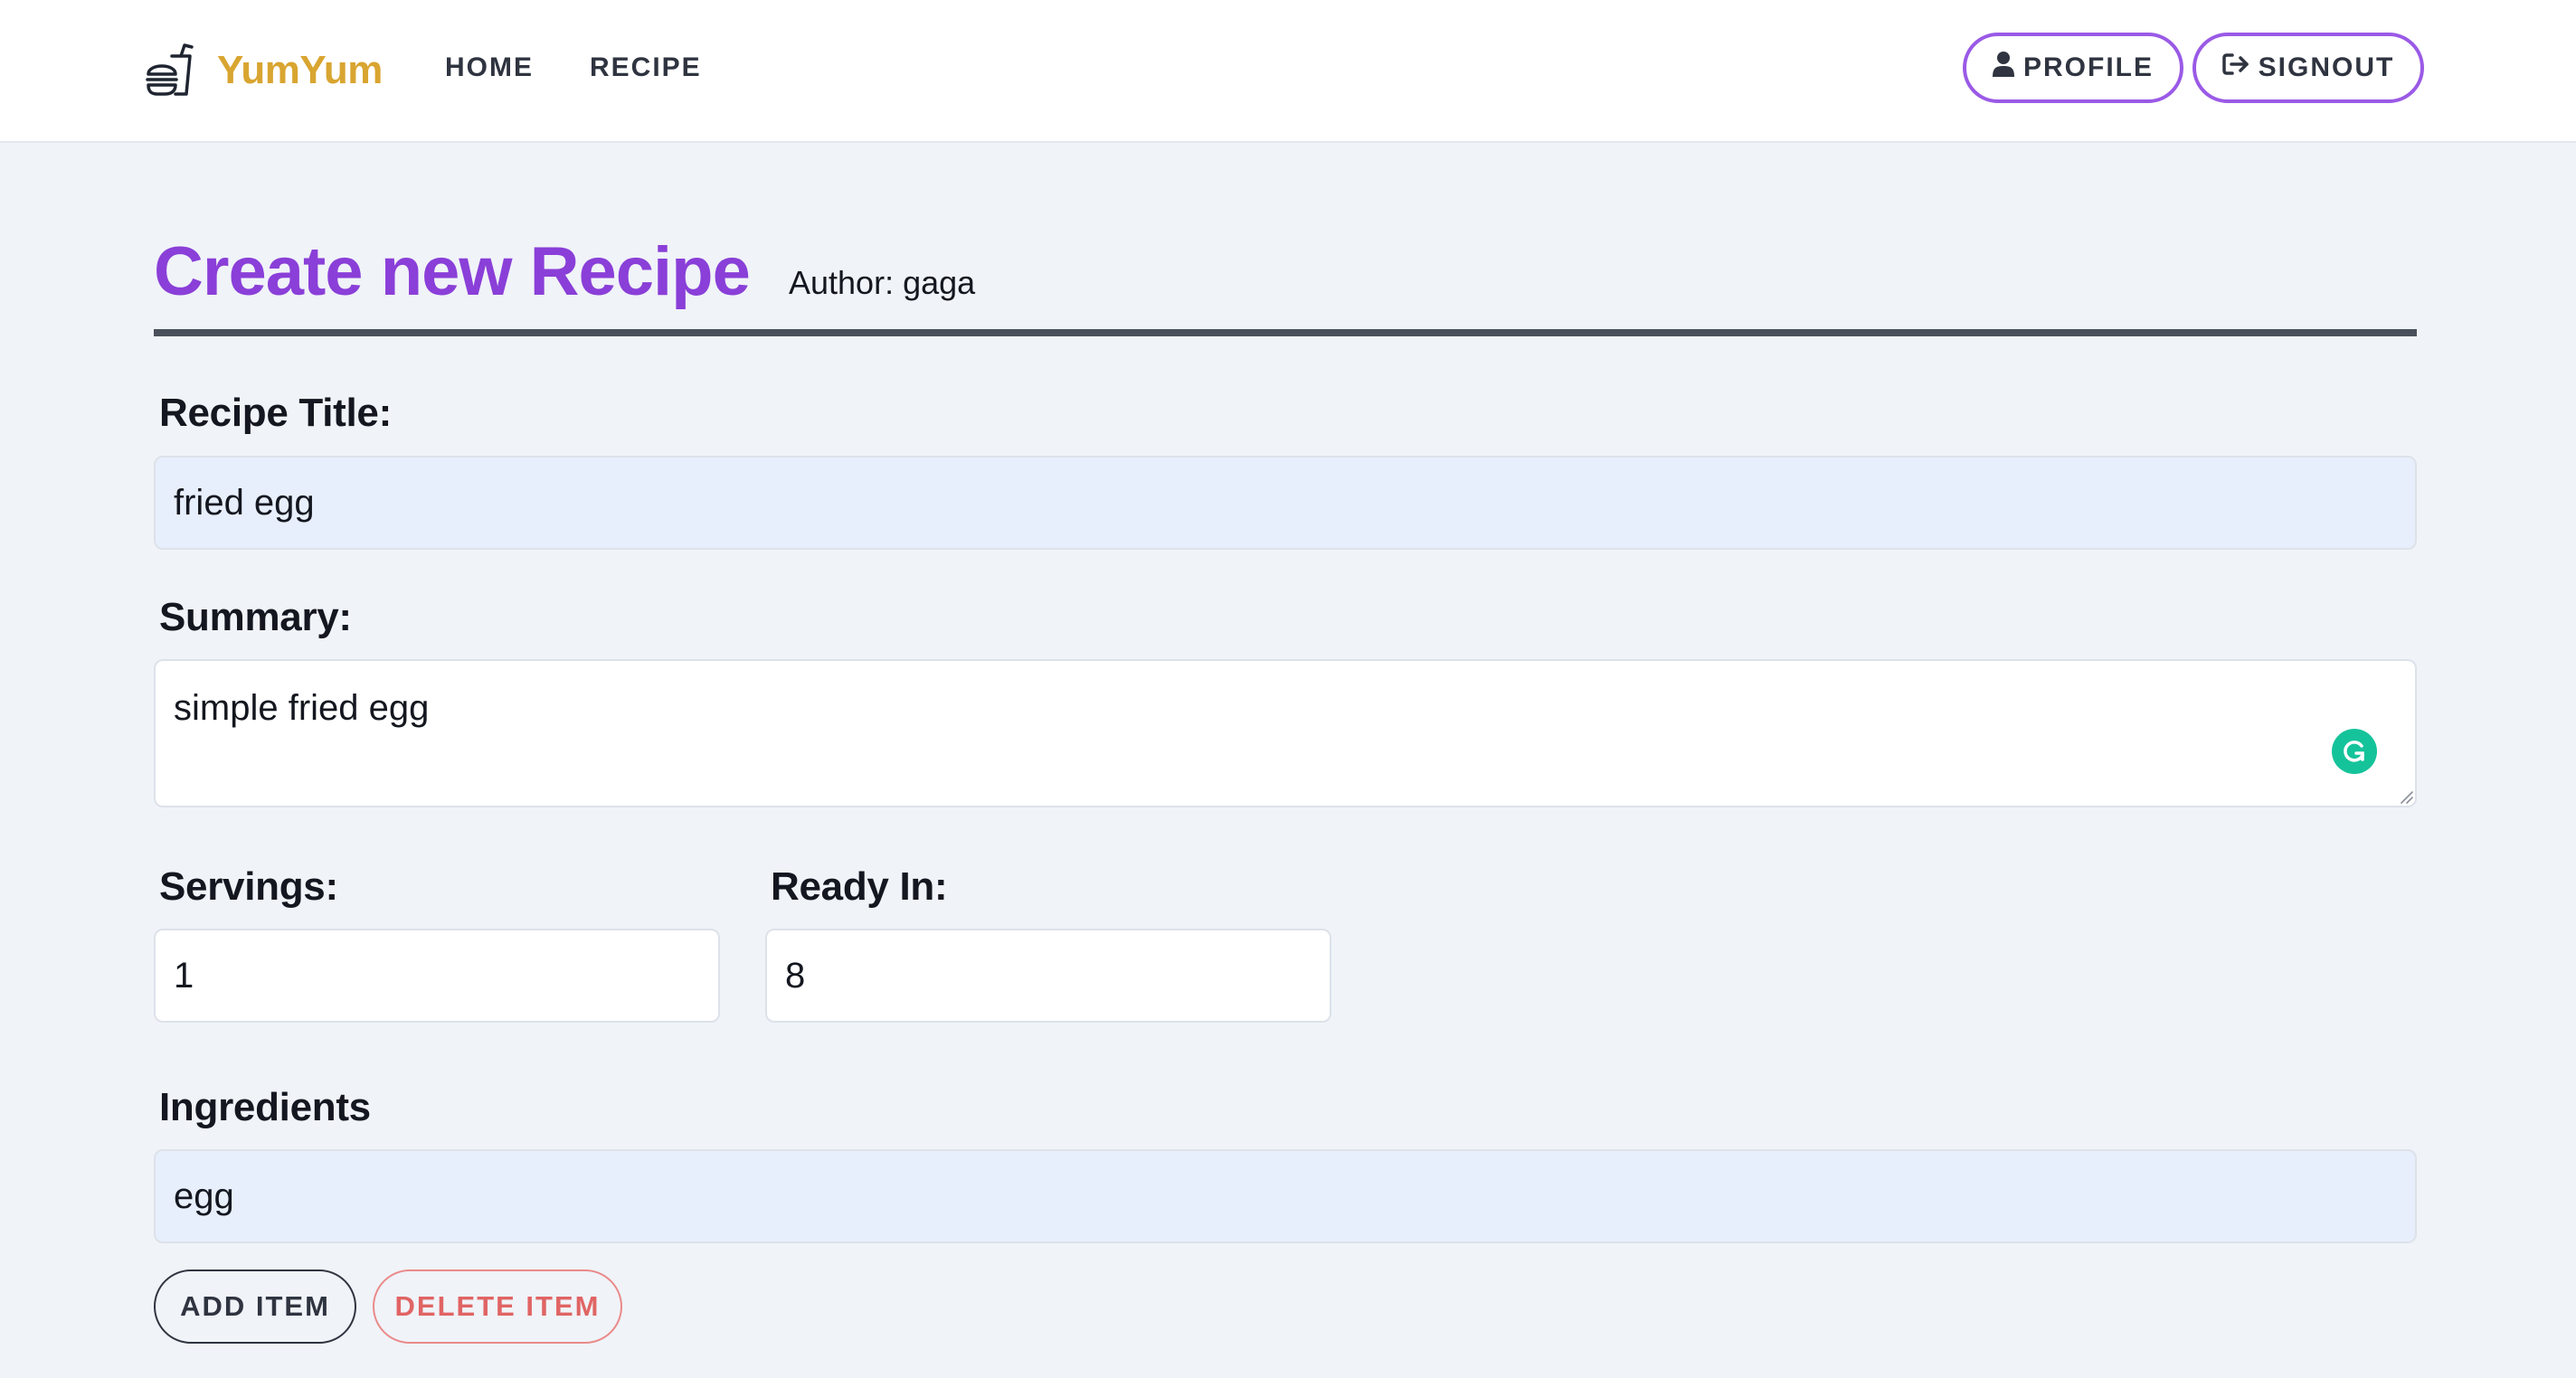  I want to click on grammarly-icon, so click(2354, 751).